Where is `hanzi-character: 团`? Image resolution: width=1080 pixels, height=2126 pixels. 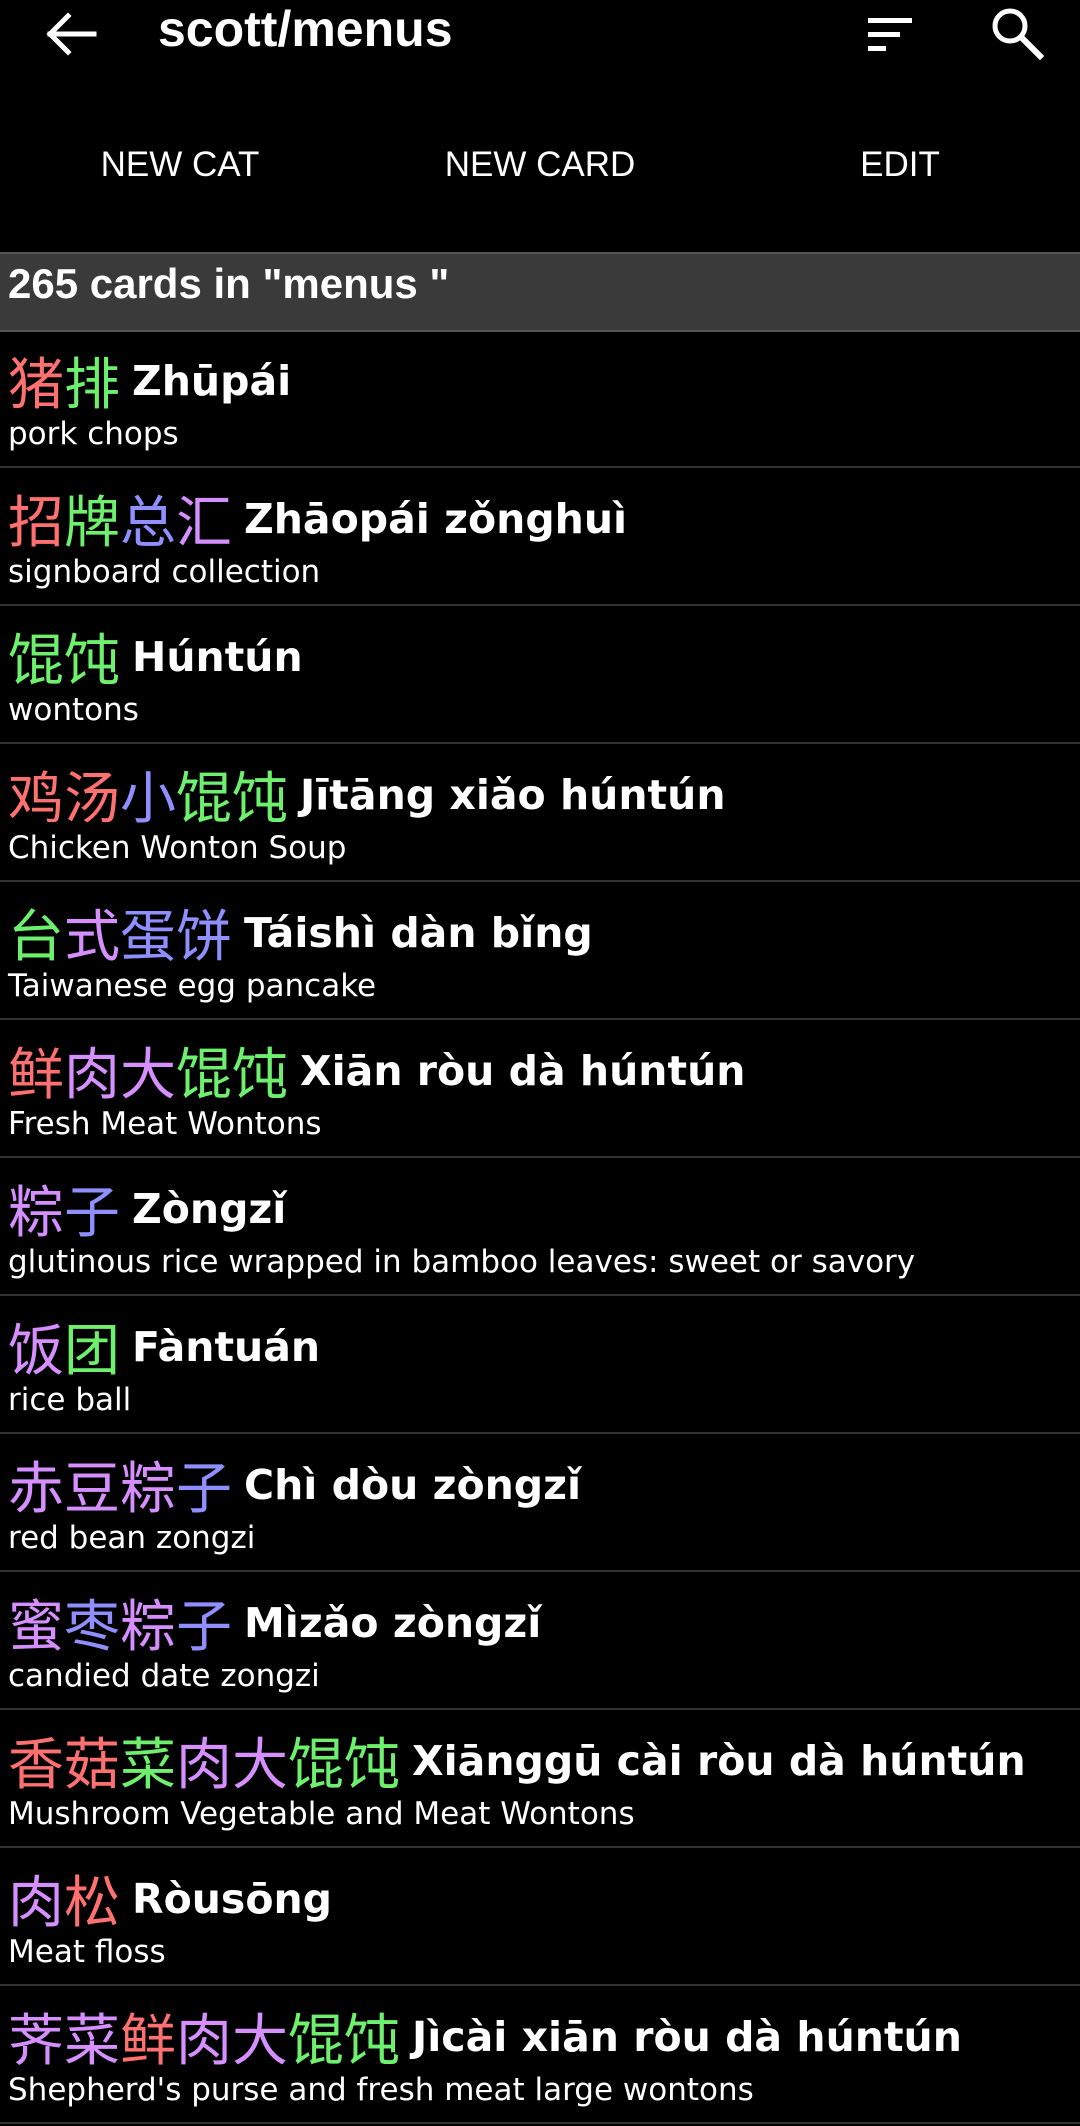 hanzi-character: 团 is located at coordinates (92, 1351).